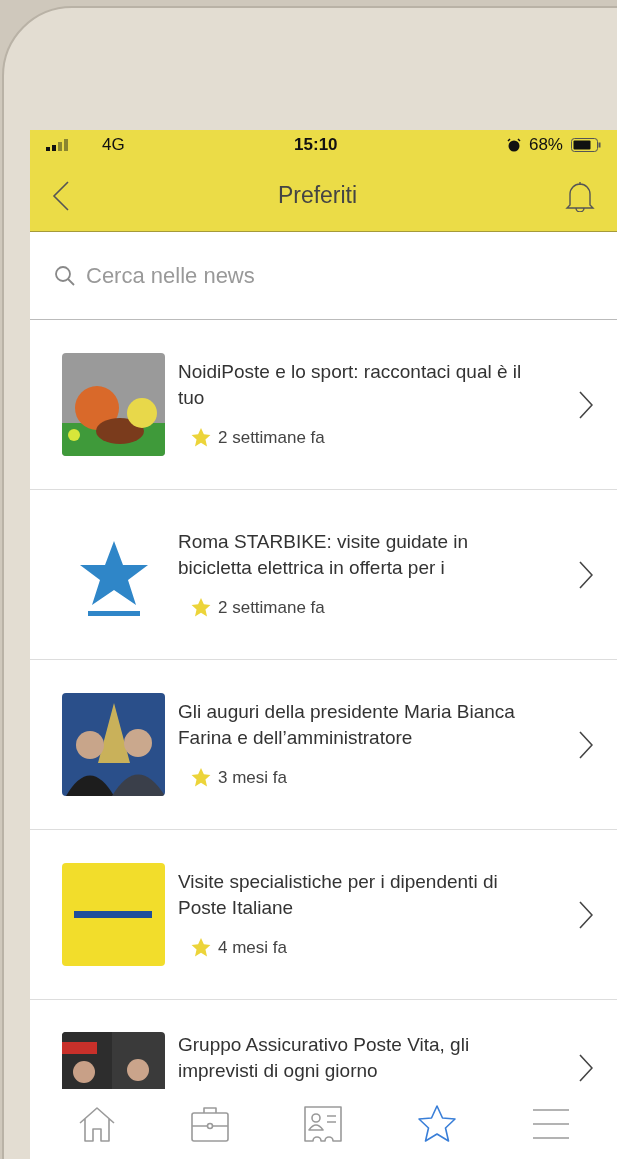 The width and height of the screenshot is (617, 1159). What do you see at coordinates (65, 275) in the screenshot?
I see `search-icon` at bounding box center [65, 275].